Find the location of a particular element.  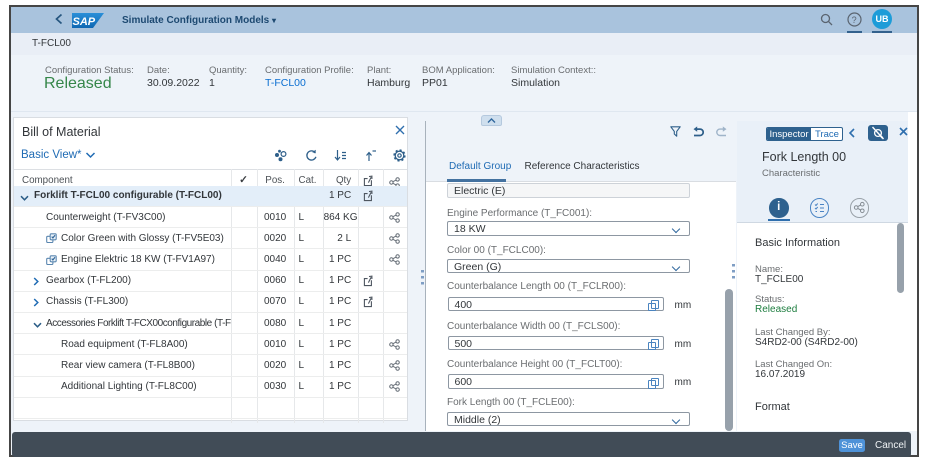

svg-text: SAP is located at coordinates (84, 22).